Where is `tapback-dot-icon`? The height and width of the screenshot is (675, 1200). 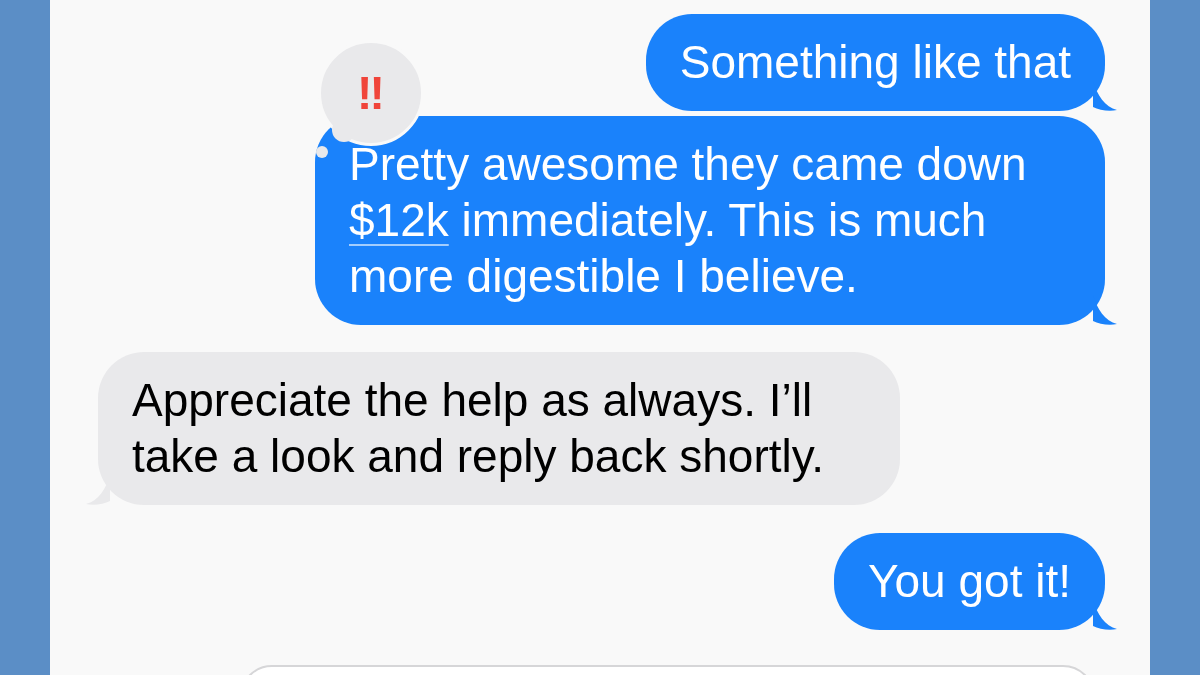 tapback-dot-icon is located at coordinates (322, 152).